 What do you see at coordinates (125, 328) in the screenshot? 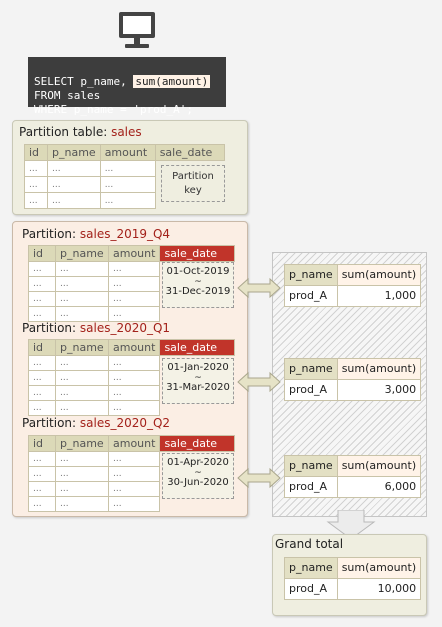
I see `partition-2-name: sales_2020_Q1` at bounding box center [125, 328].